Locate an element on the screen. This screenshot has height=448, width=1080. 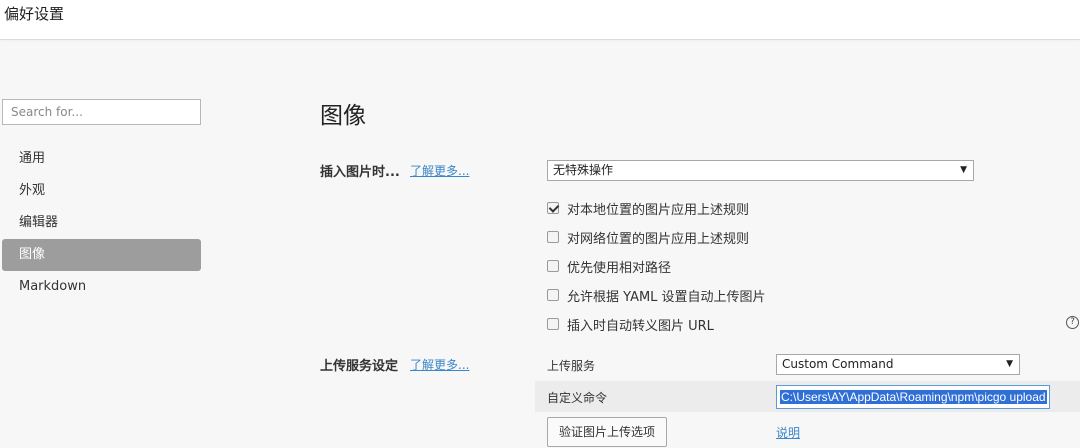
option-apply-local: 对本地位置的图片应用上述规则 is located at coordinates (648, 208).